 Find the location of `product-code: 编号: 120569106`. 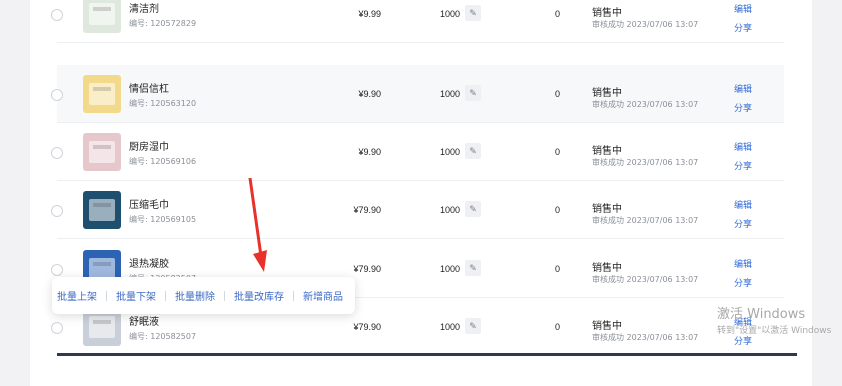

product-code: 编号: 120569106 is located at coordinates (163, 161).